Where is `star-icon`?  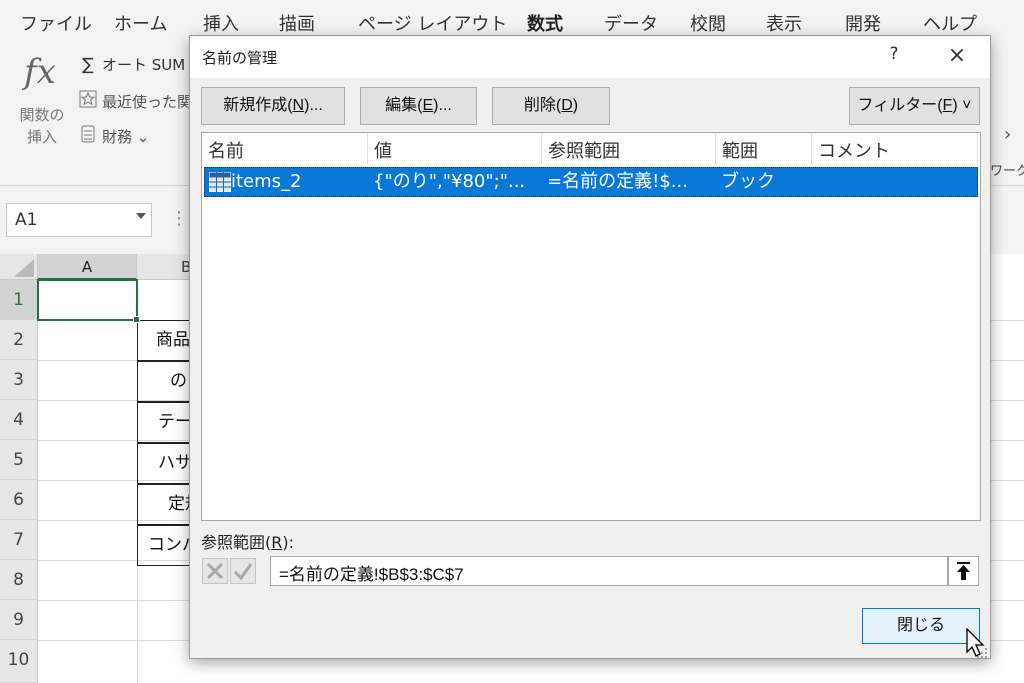 star-icon is located at coordinates (88, 101).